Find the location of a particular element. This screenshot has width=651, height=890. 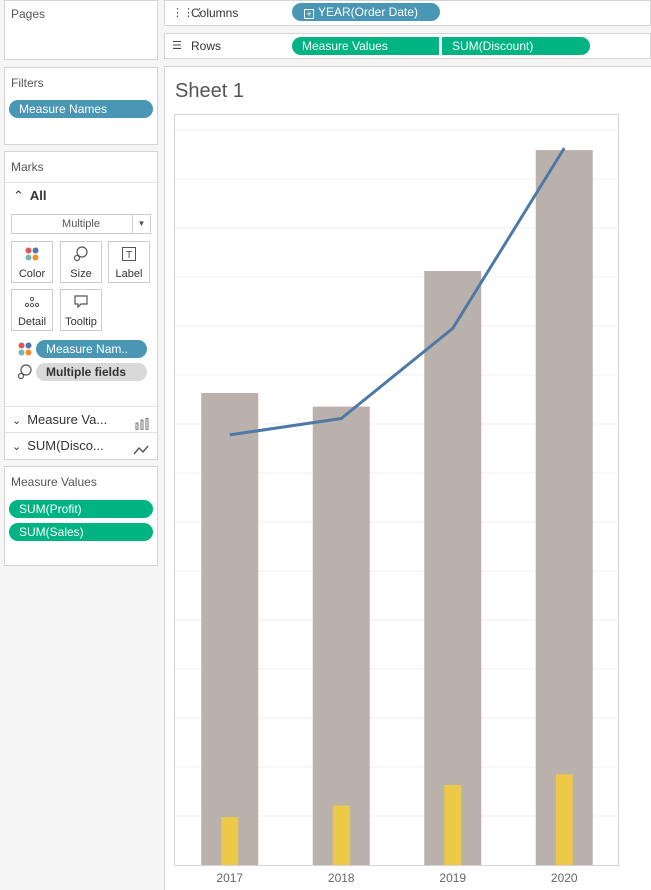

bar-sales-2018 is located at coordinates (341, 635).